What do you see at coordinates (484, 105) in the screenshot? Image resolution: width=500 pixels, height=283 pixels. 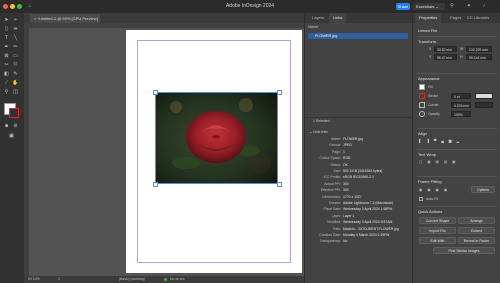 I see `corner-shape-dropdown` at bounding box center [484, 105].